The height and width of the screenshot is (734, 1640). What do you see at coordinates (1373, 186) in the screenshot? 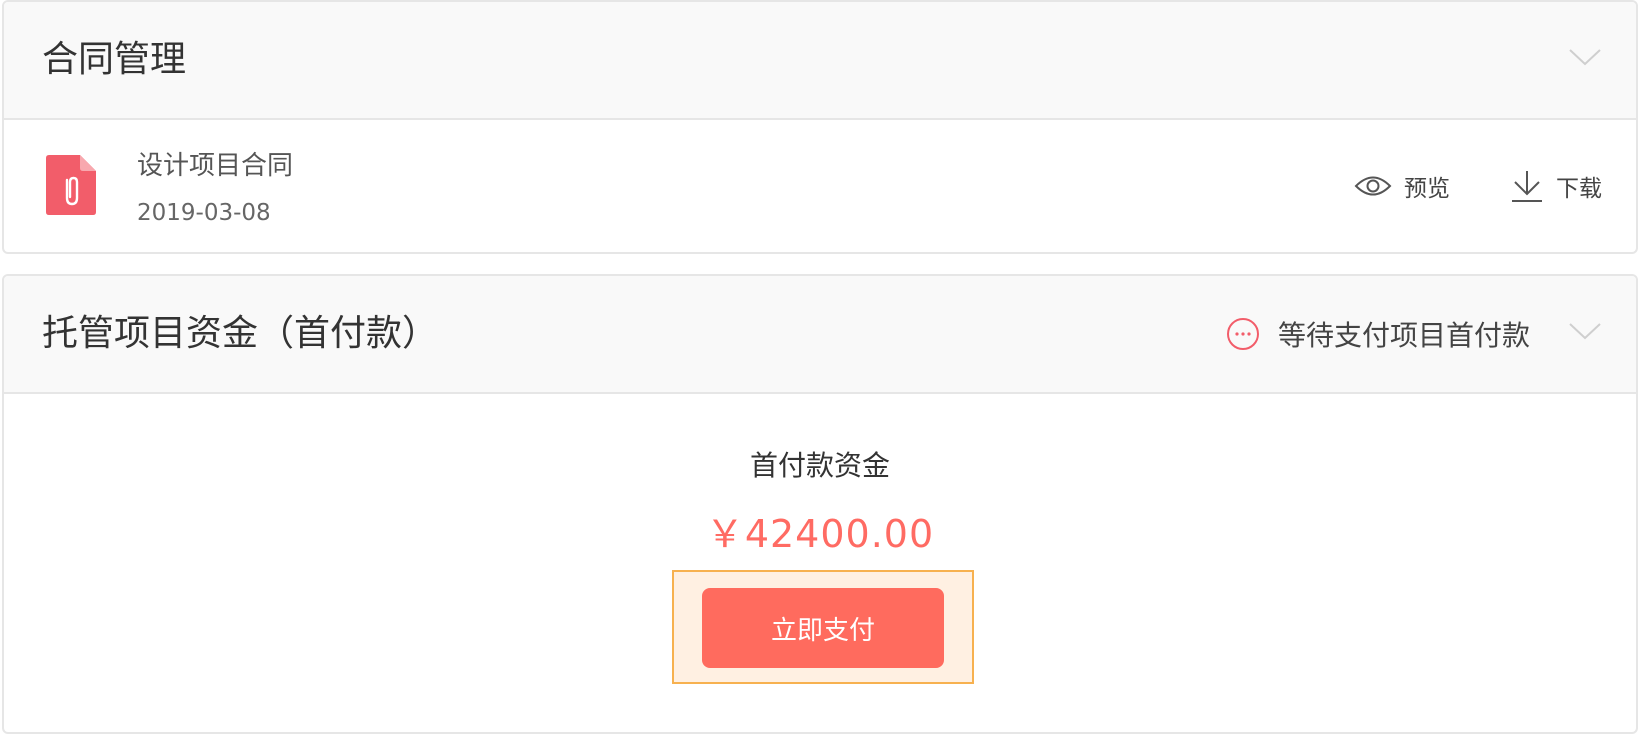
I see `eye-icon` at bounding box center [1373, 186].